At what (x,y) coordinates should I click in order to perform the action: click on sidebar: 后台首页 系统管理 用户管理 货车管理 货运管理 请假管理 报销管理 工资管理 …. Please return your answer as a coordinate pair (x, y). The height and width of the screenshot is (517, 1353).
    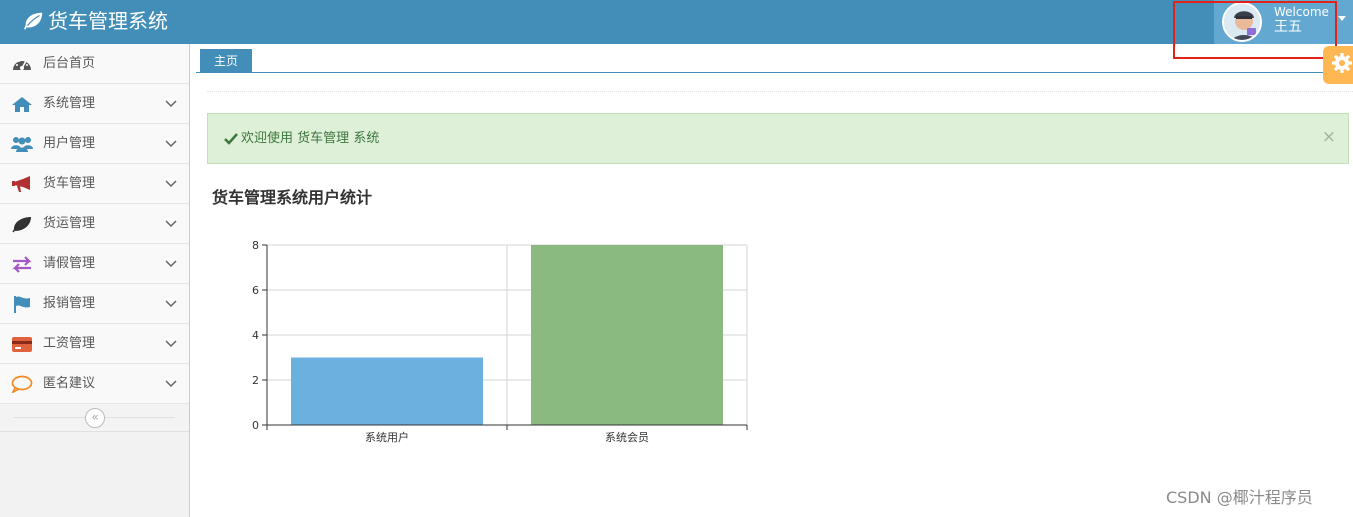
    Looking at the image, I should click on (95, 280).